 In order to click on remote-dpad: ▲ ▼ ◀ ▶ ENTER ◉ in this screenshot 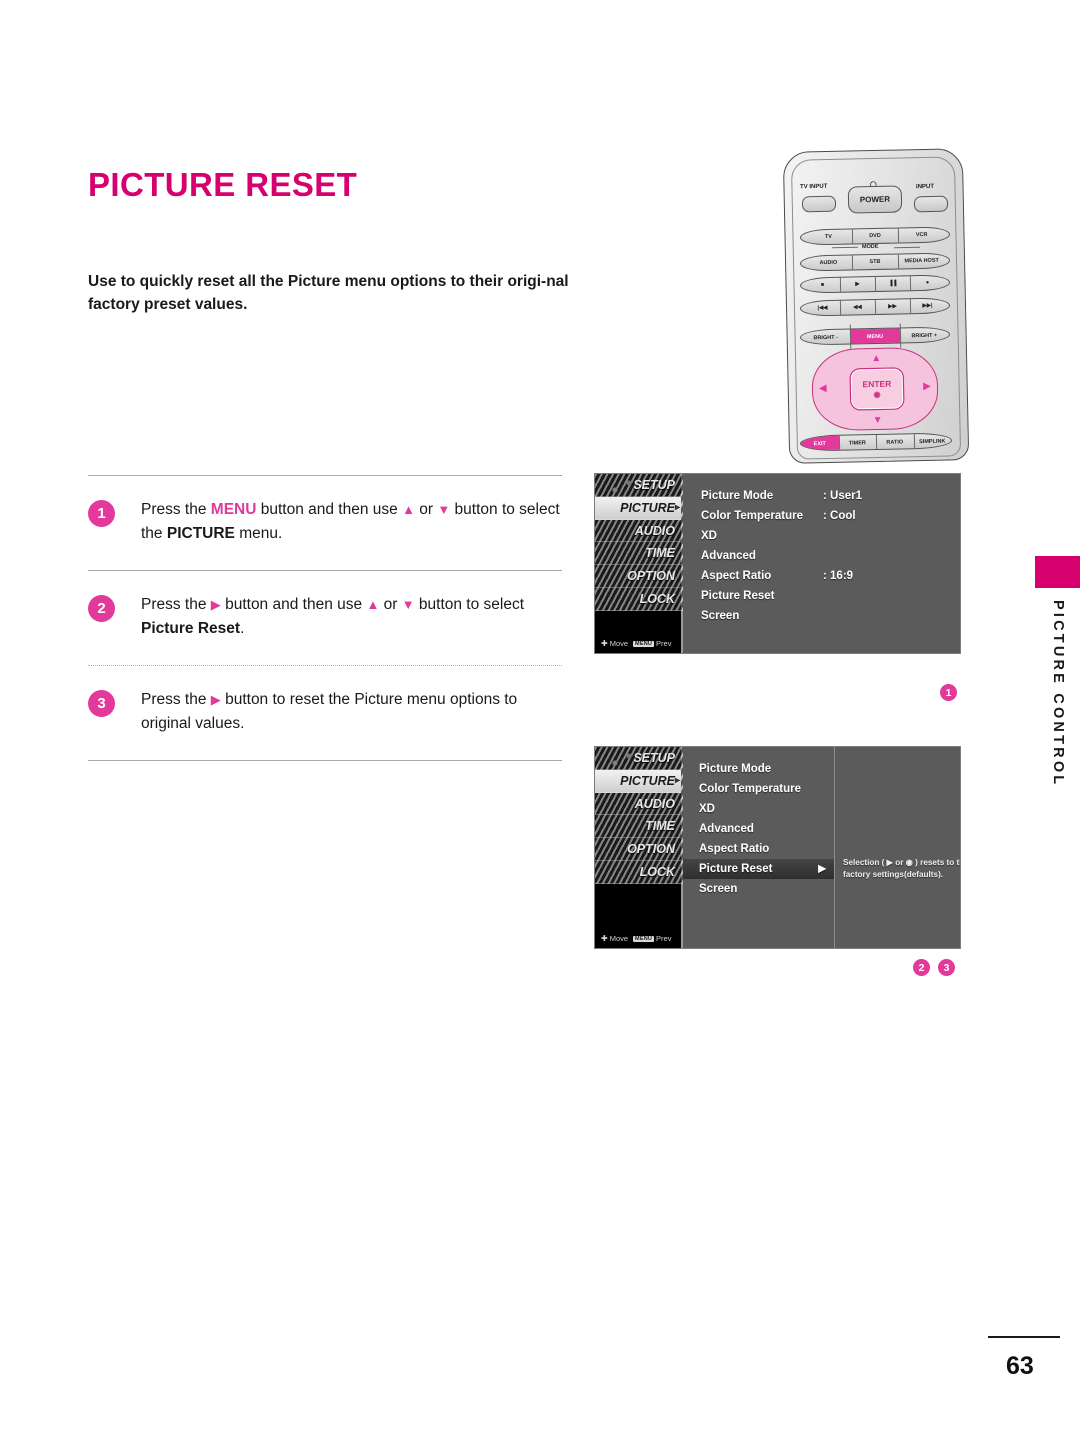, I will do `click(875, 389)`.